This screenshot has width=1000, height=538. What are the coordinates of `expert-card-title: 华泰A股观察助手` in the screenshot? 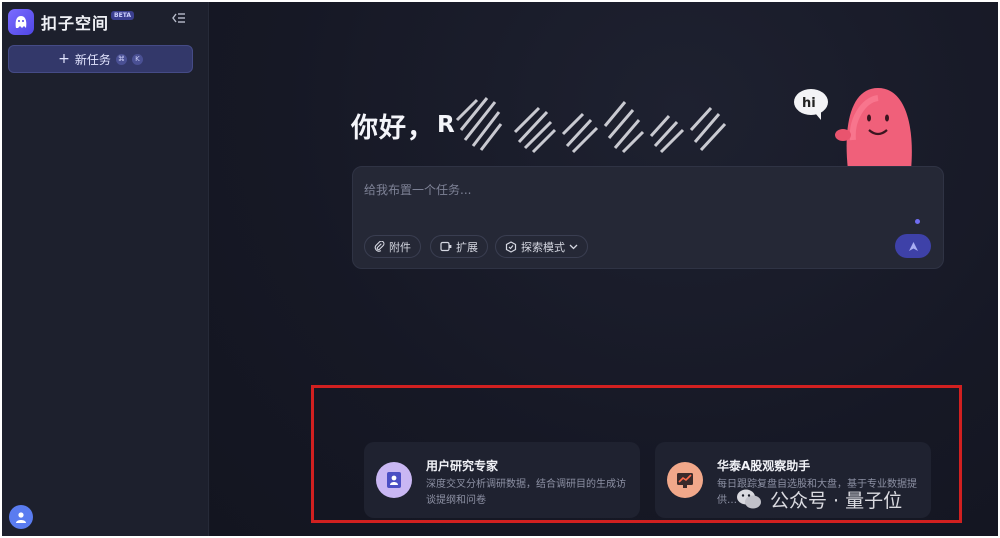 It's located at (764, 466).